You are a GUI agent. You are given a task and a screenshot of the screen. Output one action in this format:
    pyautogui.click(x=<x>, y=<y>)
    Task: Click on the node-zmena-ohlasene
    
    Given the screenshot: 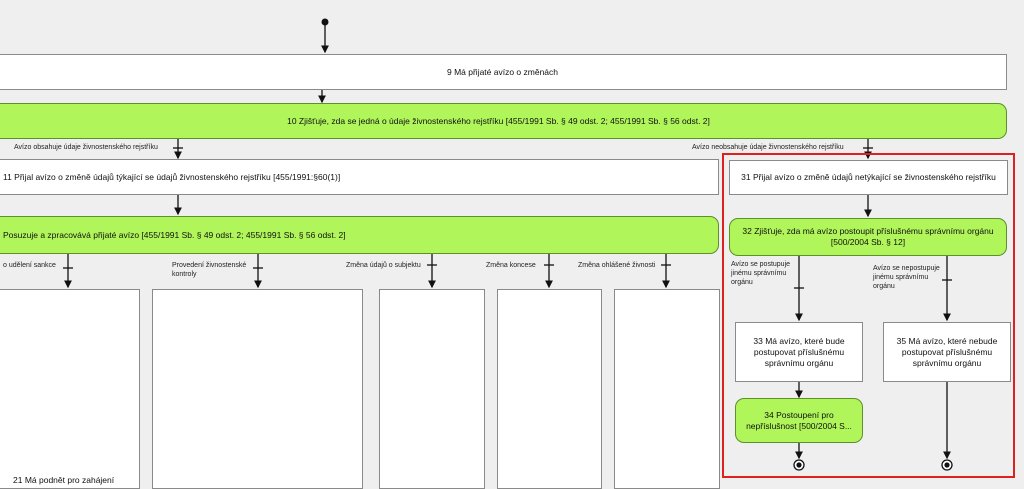 What is the action you would take?
    pyautogui.click(x=667, y=389)
    